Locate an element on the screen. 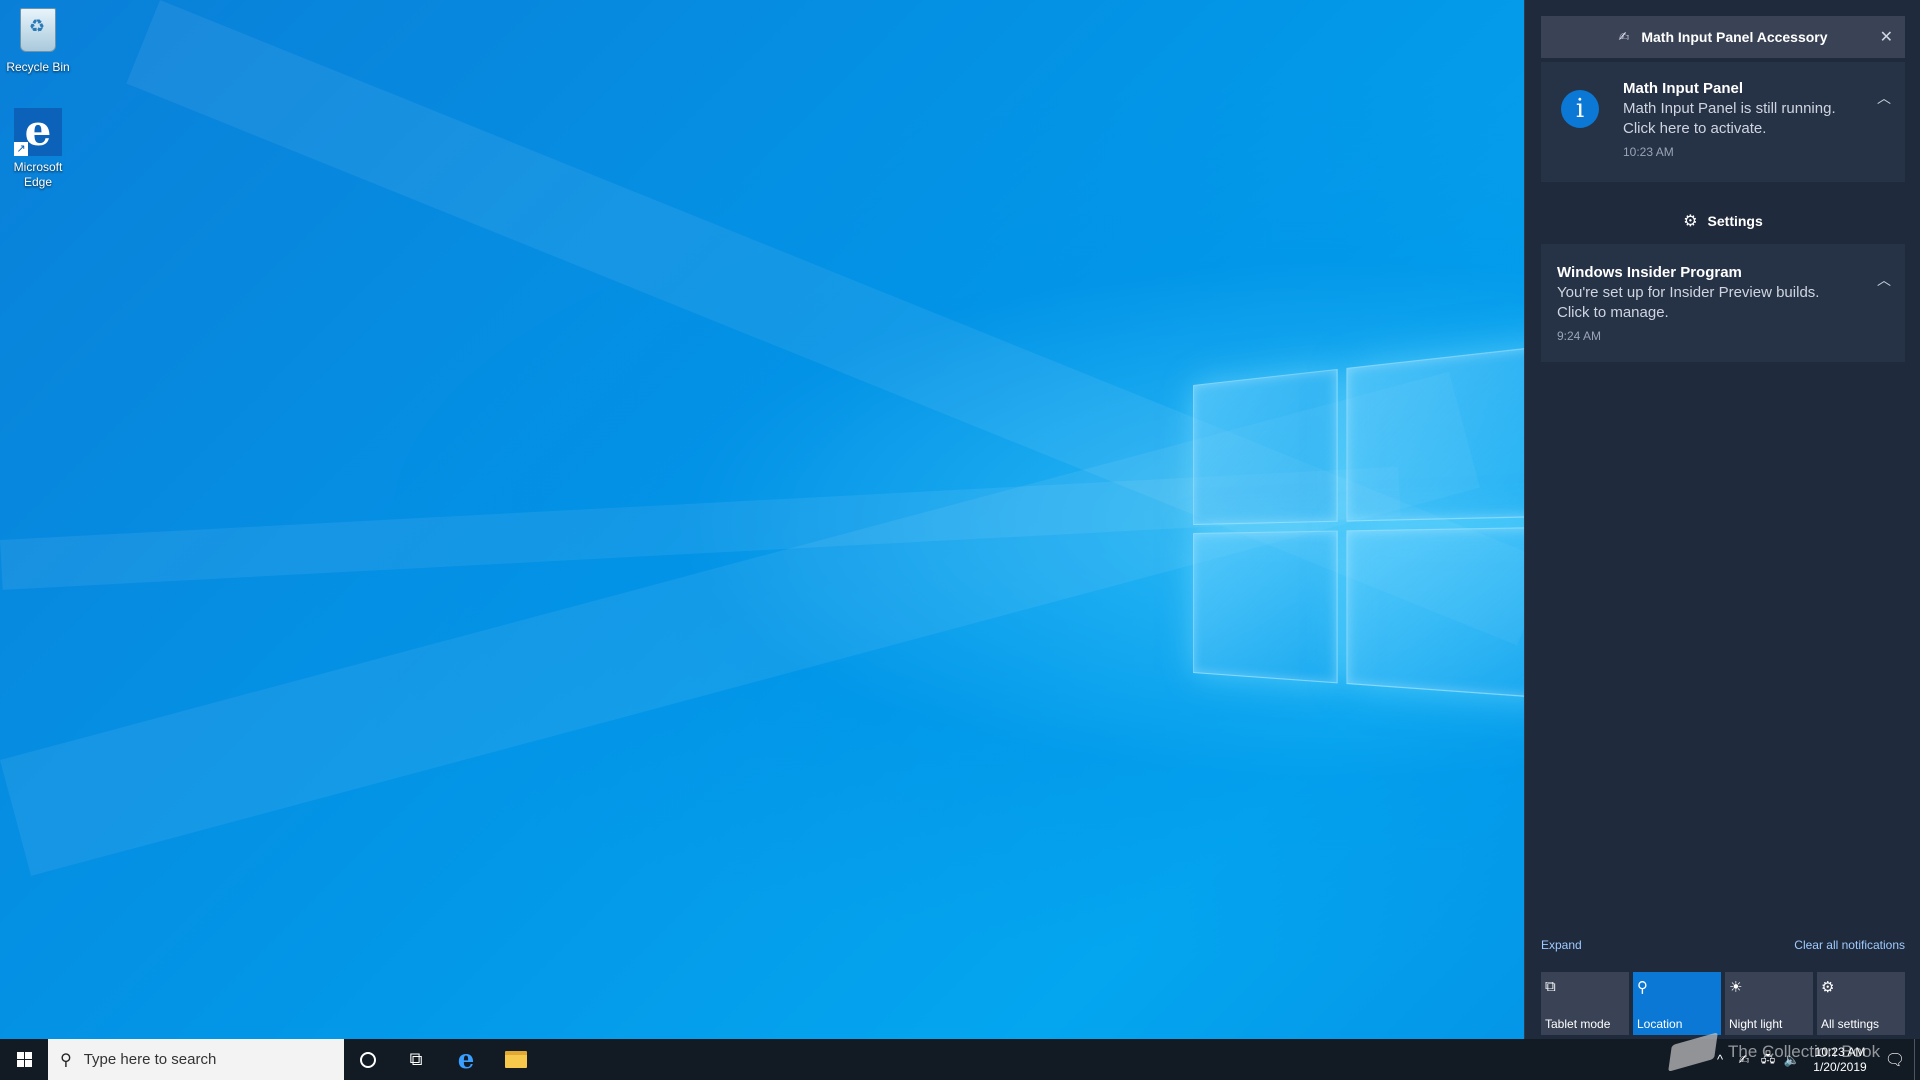 This screenshot has width=1920, height=1080. taskbar-edge-button: e is located at coordinates (466, 1059).